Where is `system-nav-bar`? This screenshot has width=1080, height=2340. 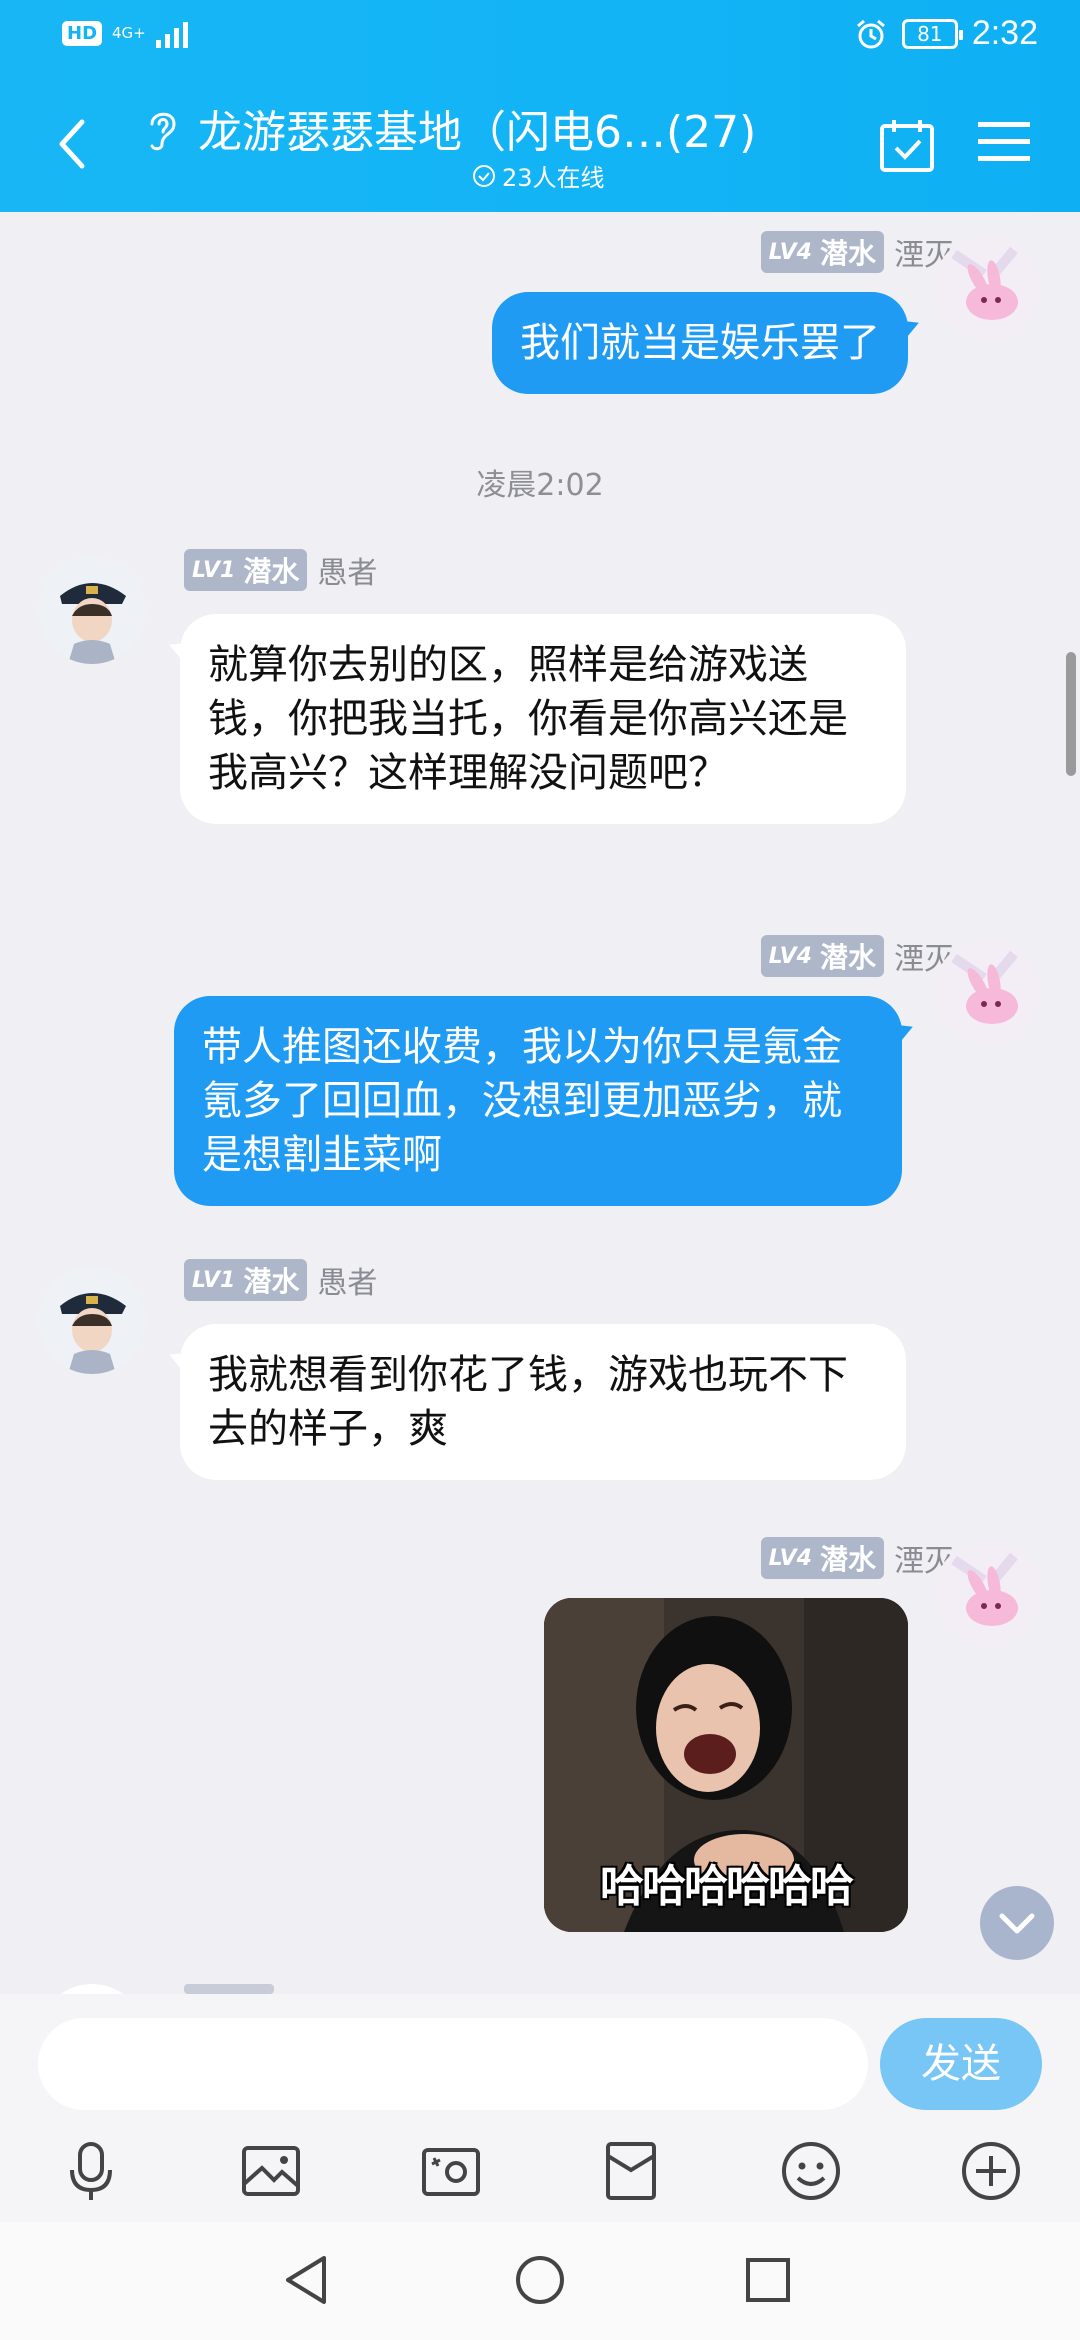 system-nav-bar is located at coordinates (540, 2281).